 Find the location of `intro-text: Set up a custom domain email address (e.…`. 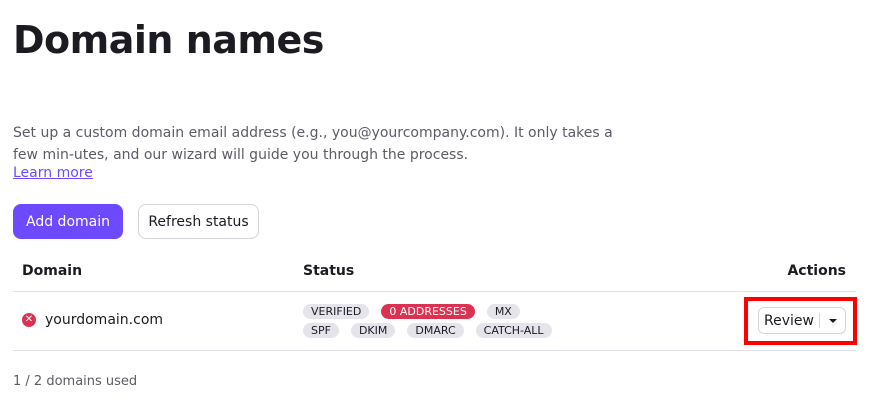

intro-text: Set up a custom domain email address (e.… is located at coordinates (313, 144).